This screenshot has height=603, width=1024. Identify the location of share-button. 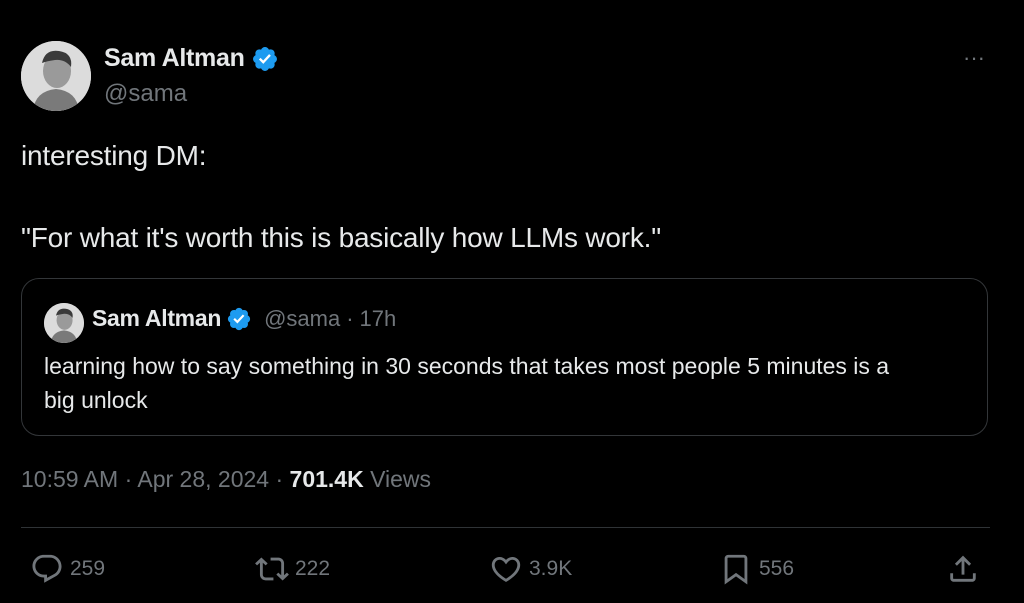
(966, 569).